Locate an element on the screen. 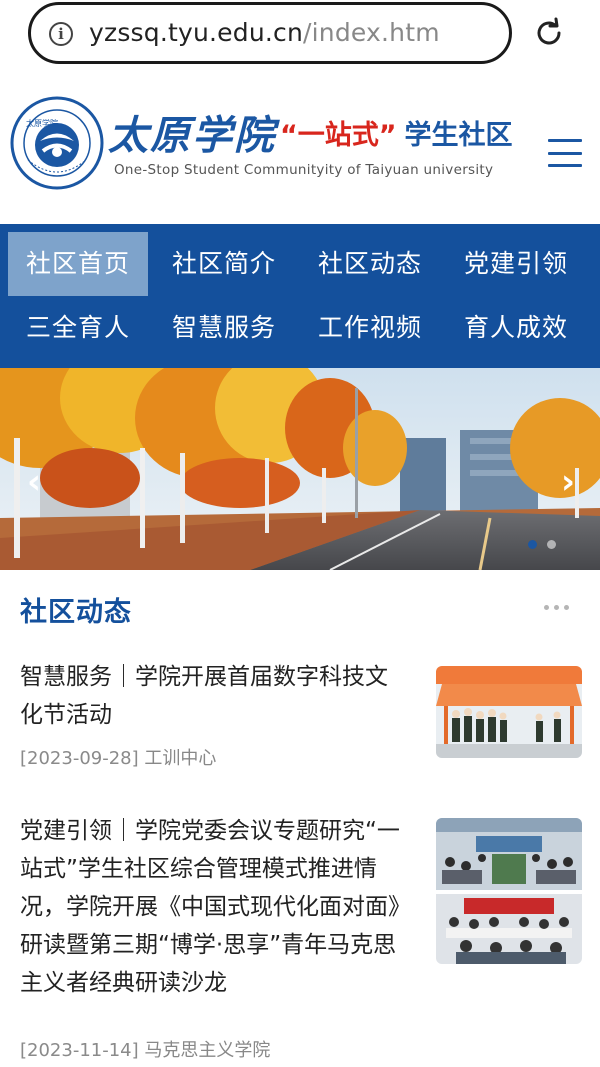 Image resolution: width=600 pixels, height=1067 pixels. site-logo-title: 太原学院 “一站式” 学生社区 is located at coordinates (310, 132).